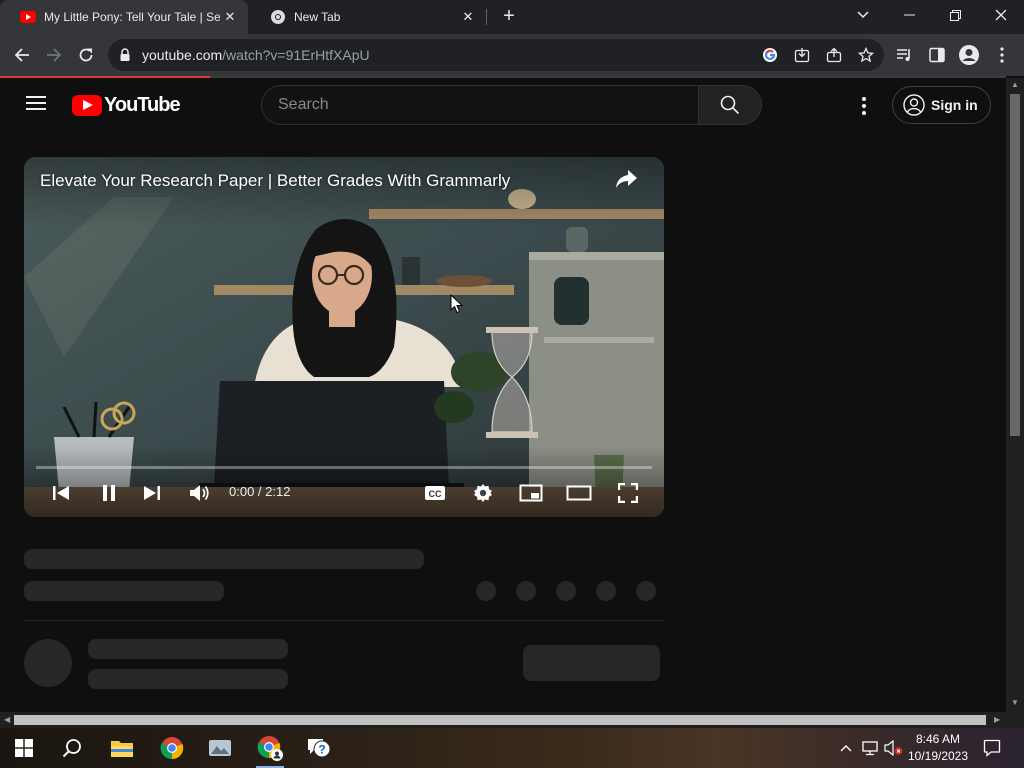 The image size is (1024, 768). What do you see at coordinates (1015, 265) in the screenshot?
I see `vertical-scroll-thumb` at bounding box center [1015, 265].